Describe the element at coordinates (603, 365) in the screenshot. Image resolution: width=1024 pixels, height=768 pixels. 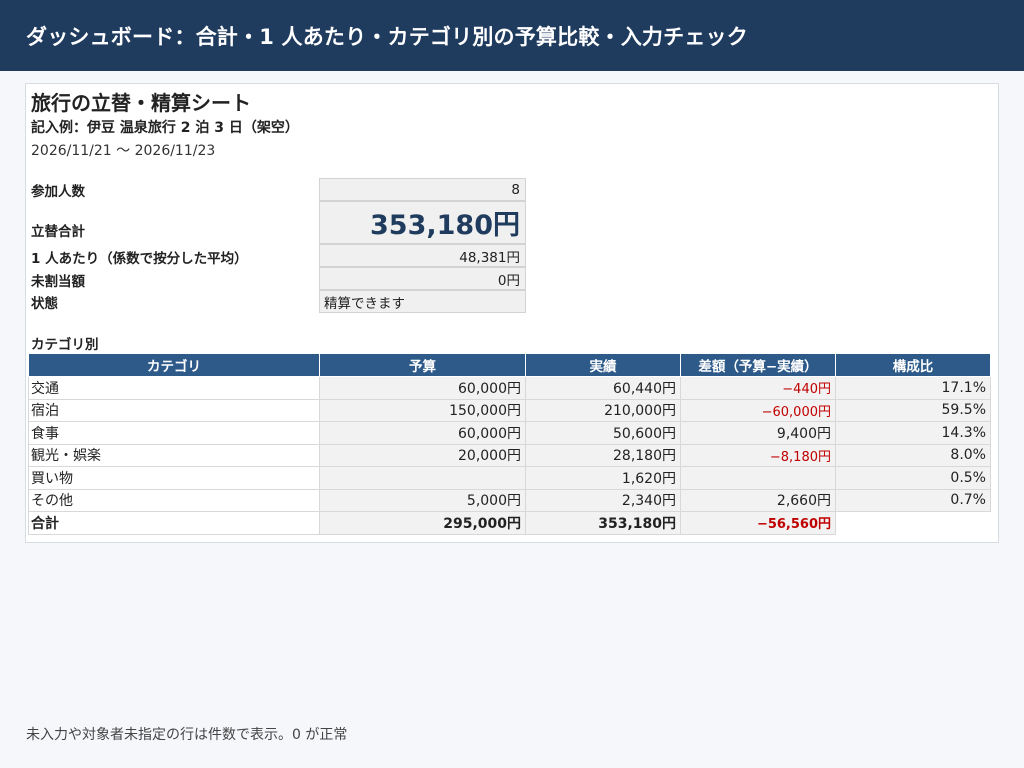
I see `column-header-actual: 実績` at that location.